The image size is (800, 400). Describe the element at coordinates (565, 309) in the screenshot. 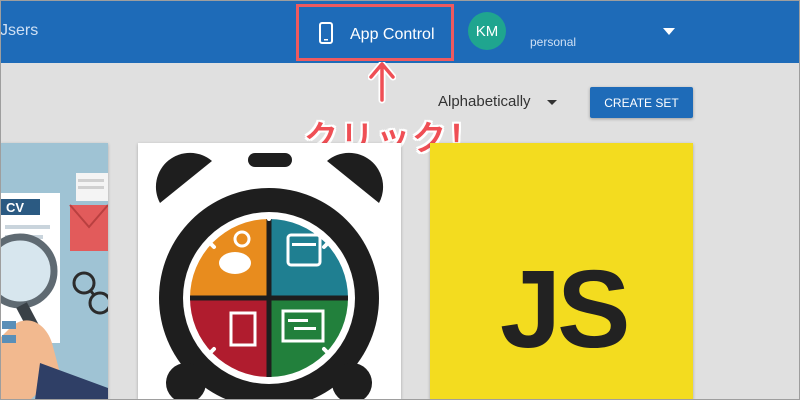

I see `js-logo-text: JS` at that location.